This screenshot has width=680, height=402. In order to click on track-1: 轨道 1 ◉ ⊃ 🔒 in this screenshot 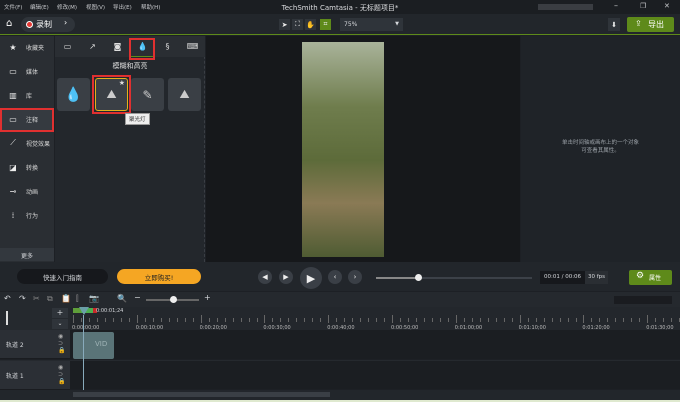, I will do `click(340, 375)`.